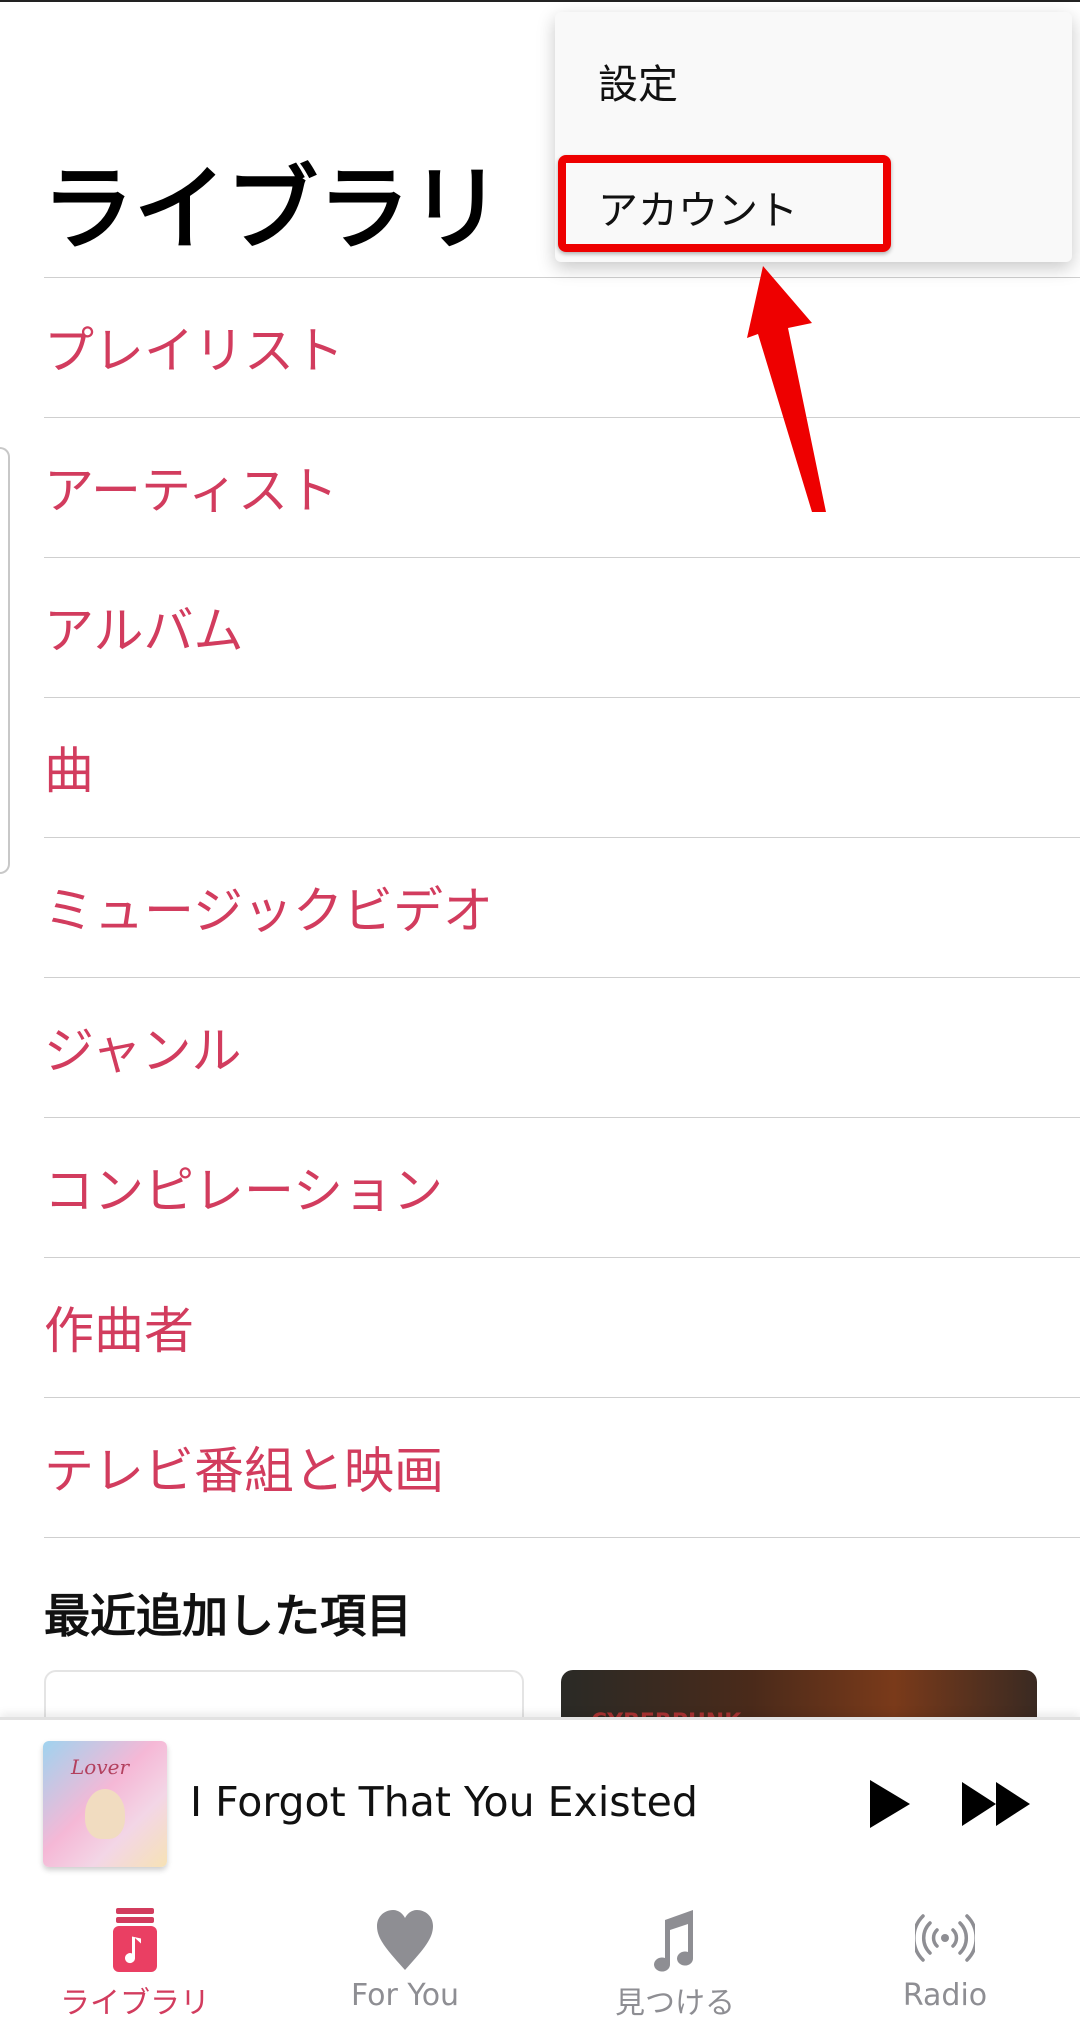 This screenshot has height=2032, width=1080. I want to click on album-art-figure, so click(105, 1814).